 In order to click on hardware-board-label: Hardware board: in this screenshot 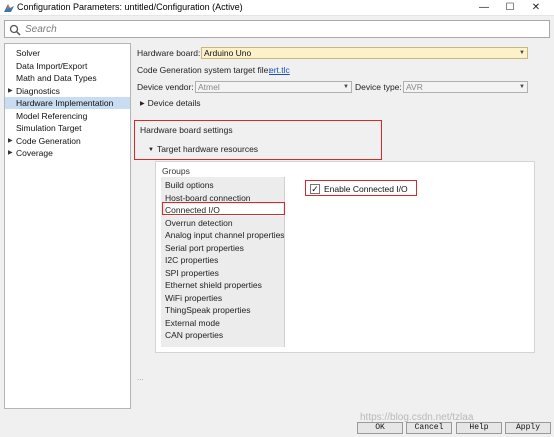, I will do `click(169, 53)`.